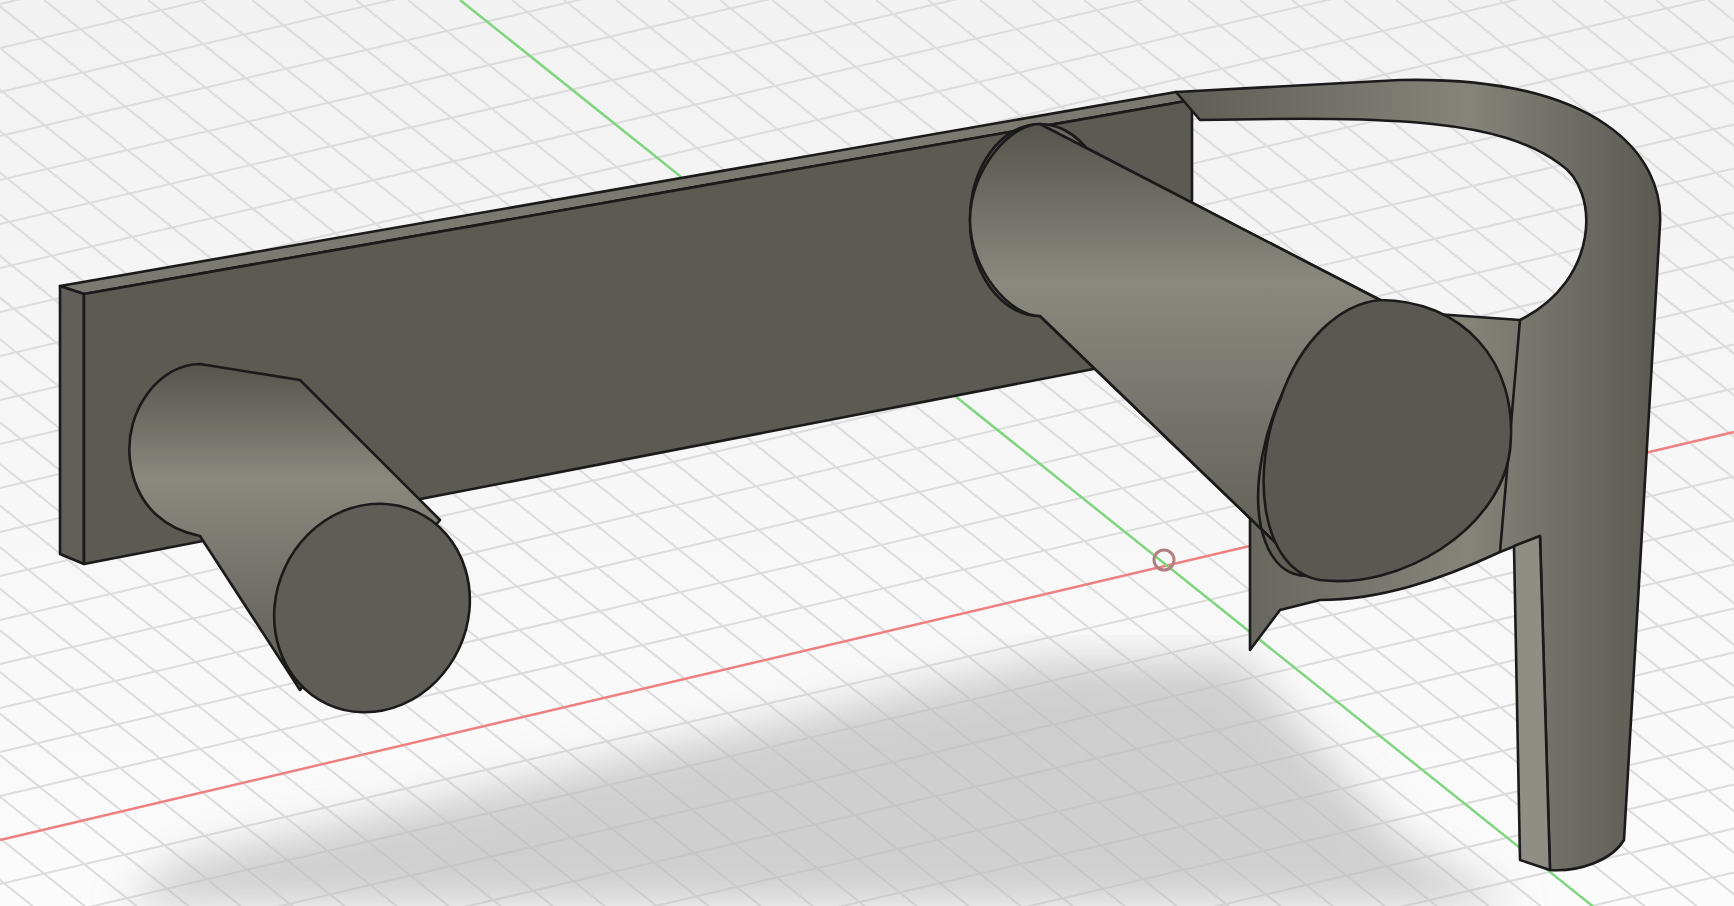 This screenshot has height=906, width=1734. I want to click on origin-icon, so click(1164, 560).